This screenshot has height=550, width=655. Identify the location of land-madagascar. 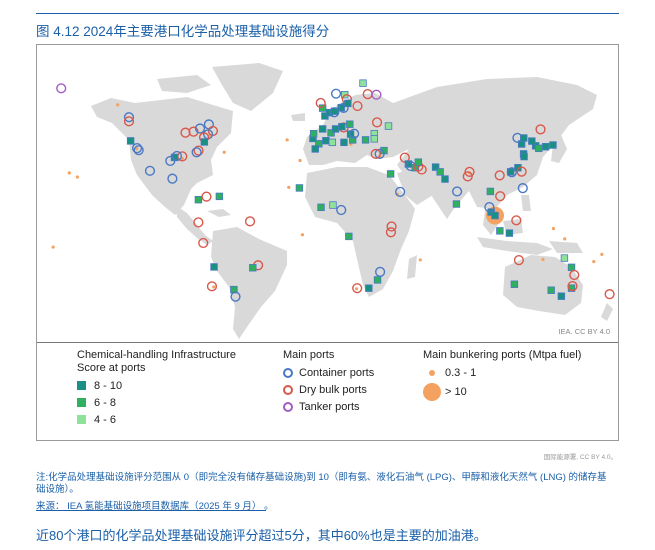
(412, 267).